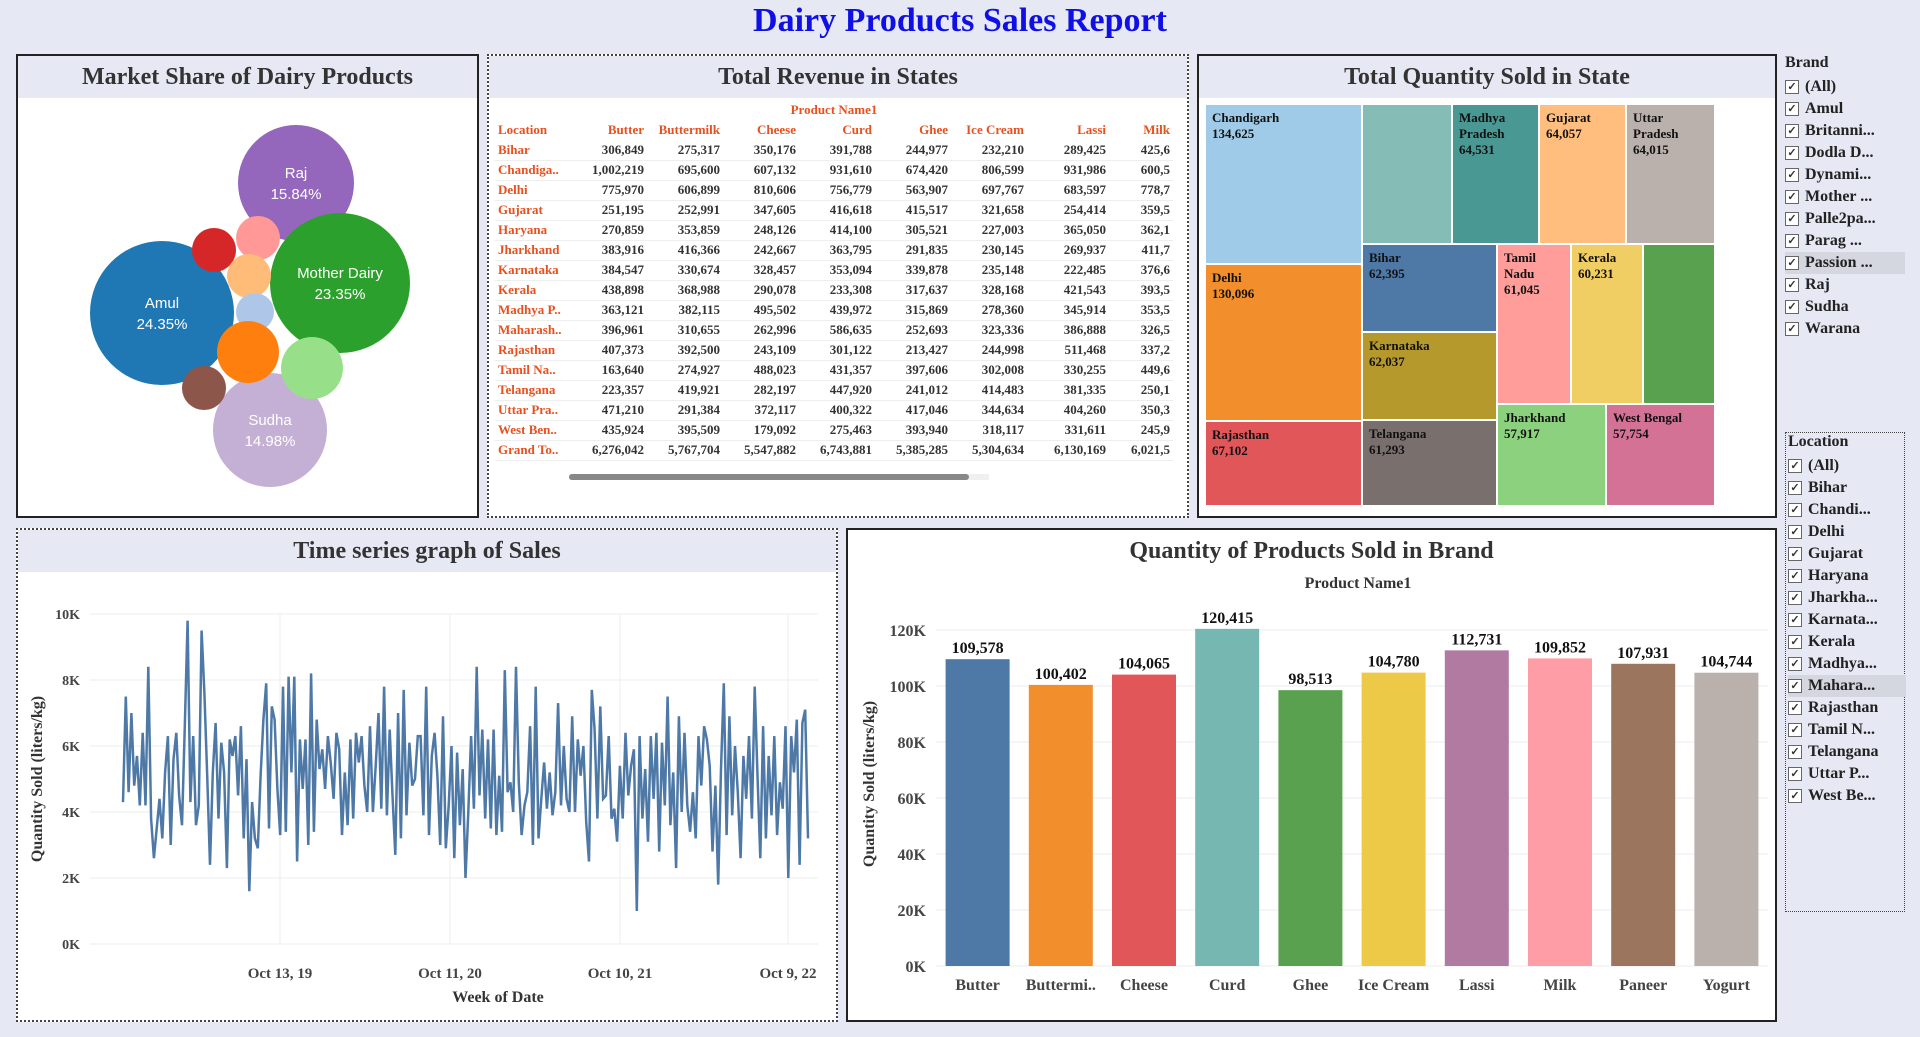 Image resolution: width=1920 pixels, height=1037 pixels. What do you see at coordinates (539, 330) in the screenshot?
I see `row-label: Maharash..` at bounding box center [539, 330].